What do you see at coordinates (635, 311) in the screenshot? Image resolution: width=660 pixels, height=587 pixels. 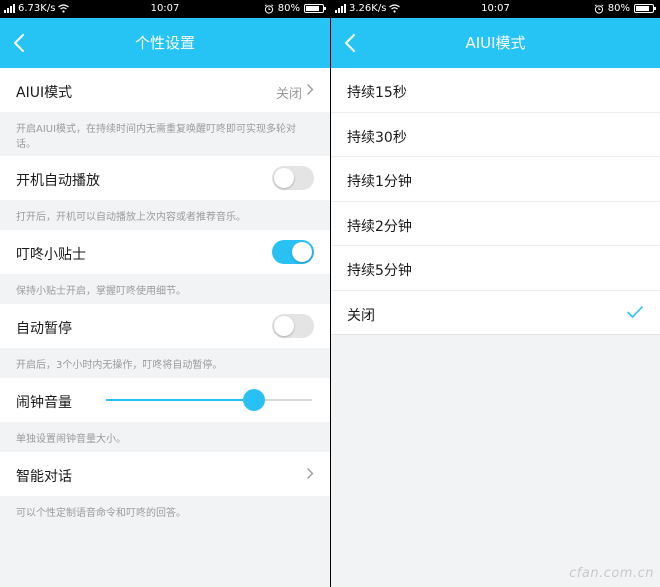 I see `check-icon` at bounding box center [635, 311].